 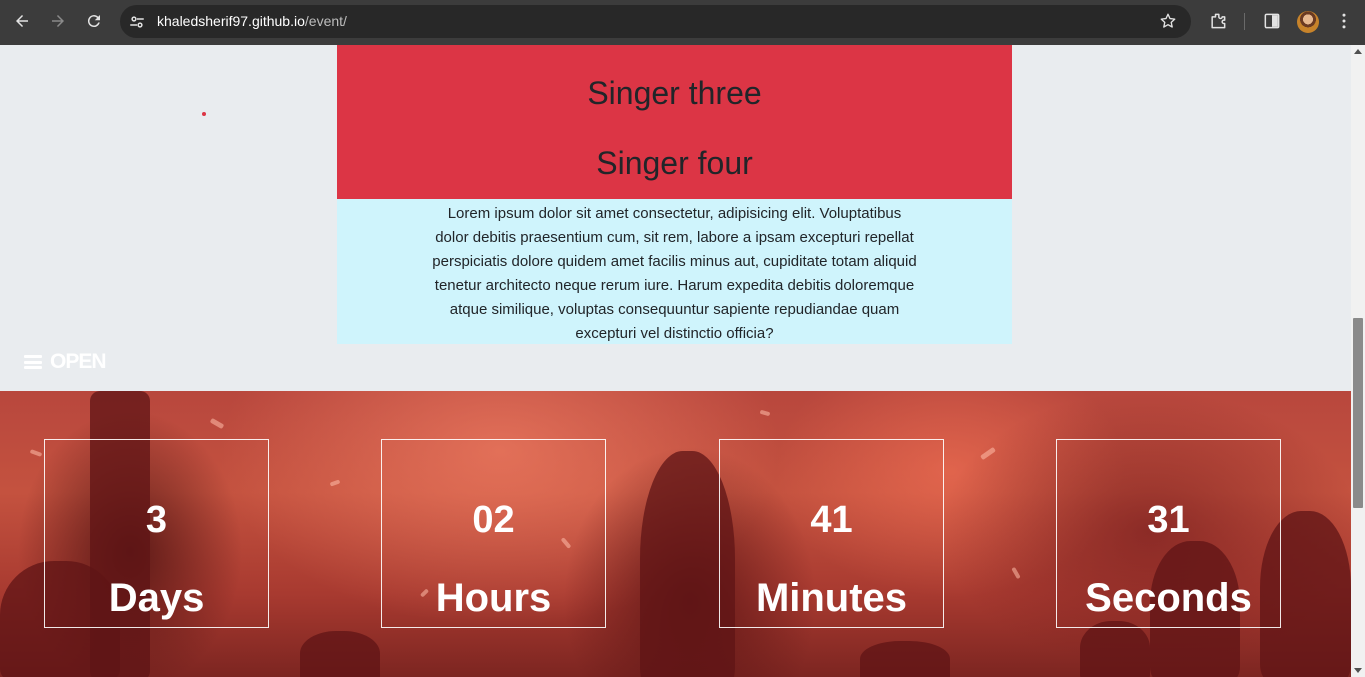 I want to click on url-host: khaledsherif97.github.io, so click(x=231, y=21).